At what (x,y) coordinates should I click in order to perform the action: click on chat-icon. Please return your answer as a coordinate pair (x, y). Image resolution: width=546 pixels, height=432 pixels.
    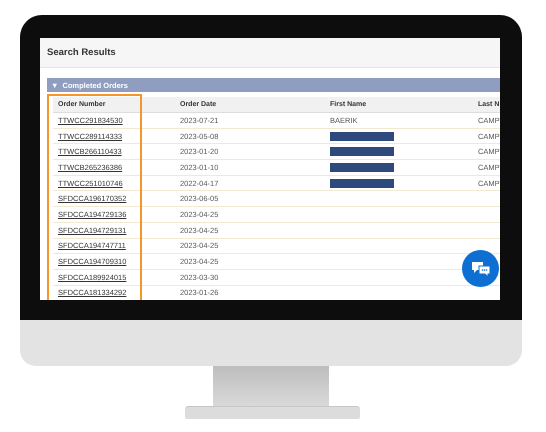
    Looking at the image, I should click on (480, 268).